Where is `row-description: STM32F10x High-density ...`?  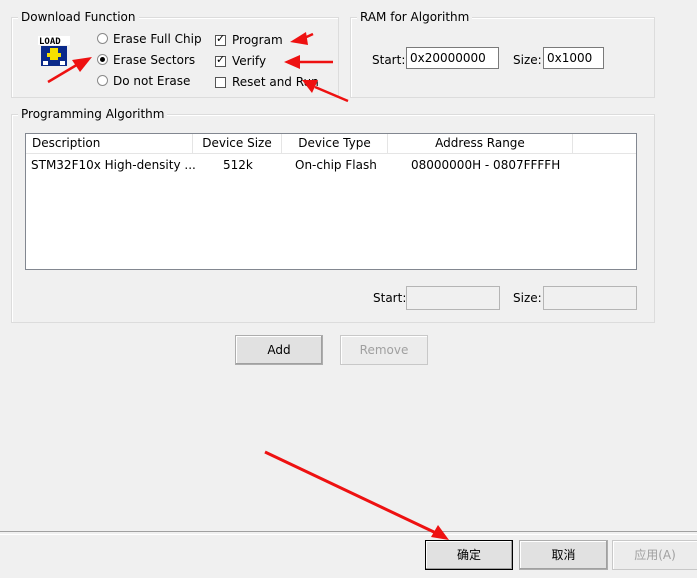
row-description: STM32F10x High-density ... is located at coordinates (113, 165).